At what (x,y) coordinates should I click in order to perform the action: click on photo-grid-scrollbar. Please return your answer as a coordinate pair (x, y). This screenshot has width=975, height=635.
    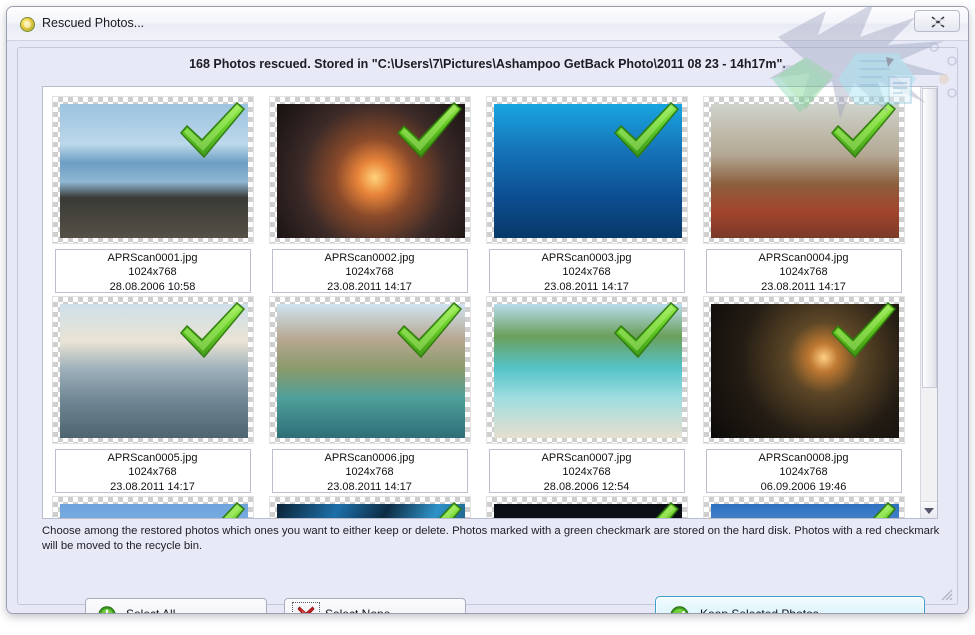
    Looking at the image, I should click on (928, 302).